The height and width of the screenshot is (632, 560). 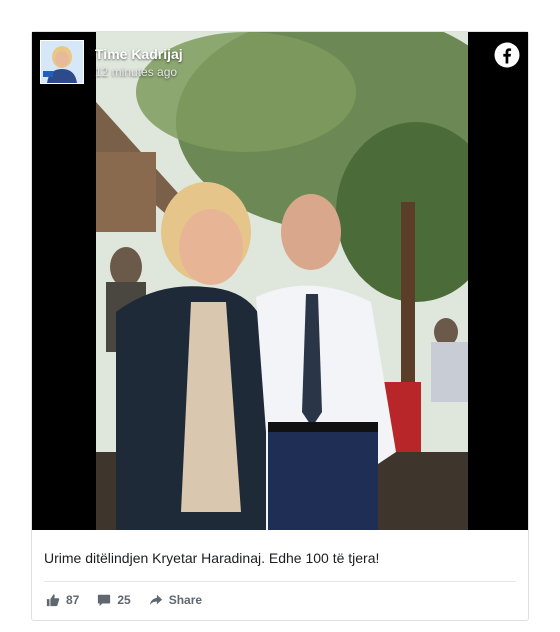 I want to click on like-button: 87, so click(x=62, y=600).